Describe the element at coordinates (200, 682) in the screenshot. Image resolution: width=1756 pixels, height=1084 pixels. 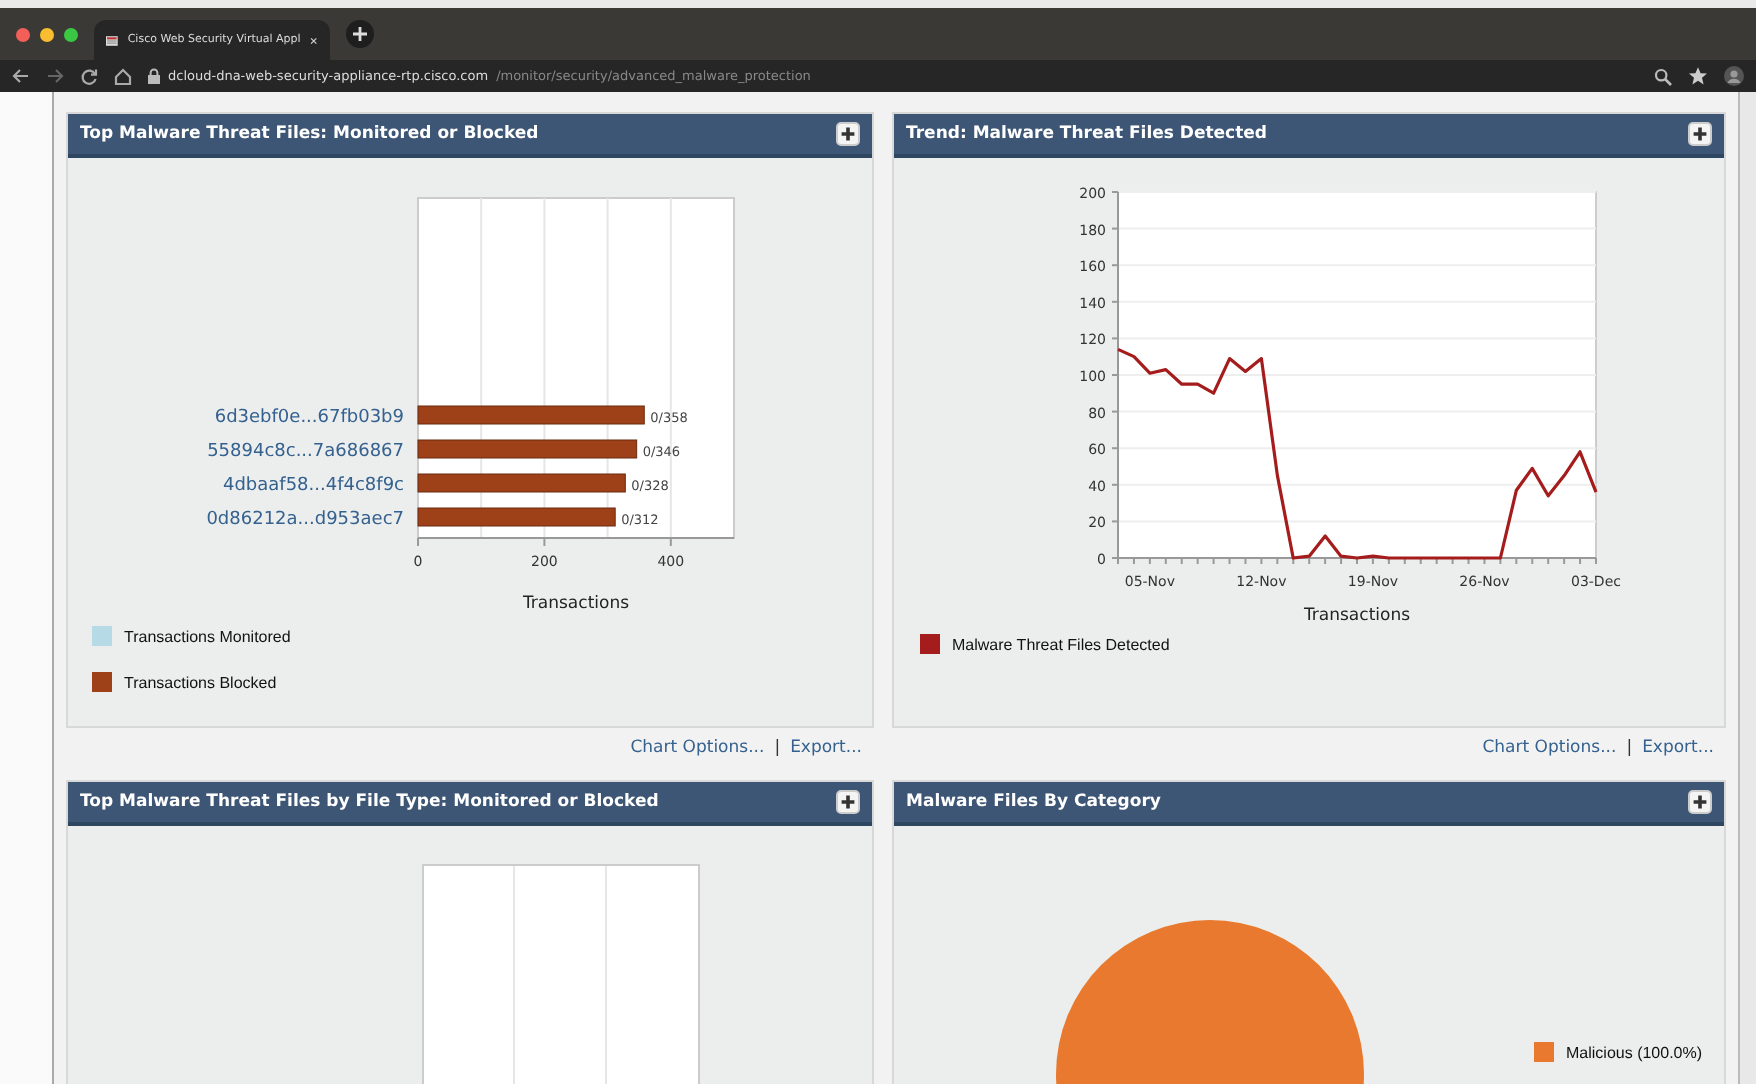
I see `legend-label: Transactions Blocked` at that location.